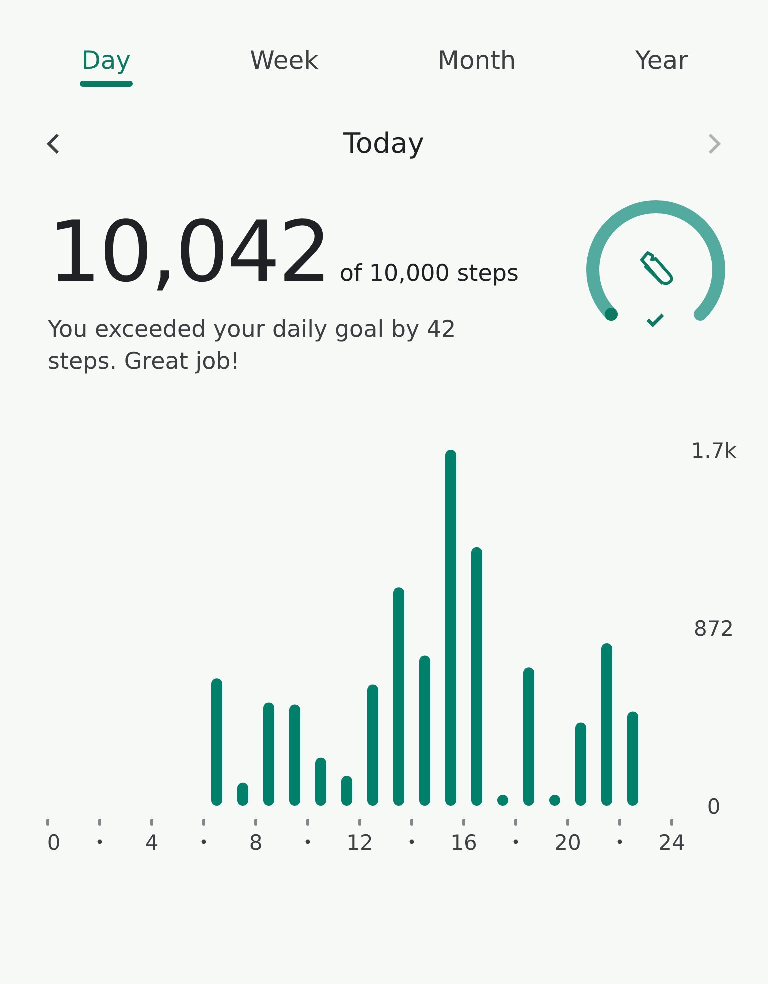 The image size is (768, 984). What do you see at coordinates (360, 843) in the screenshot?
I see `x-axis-label: 12` at bounding box center [360, 843].